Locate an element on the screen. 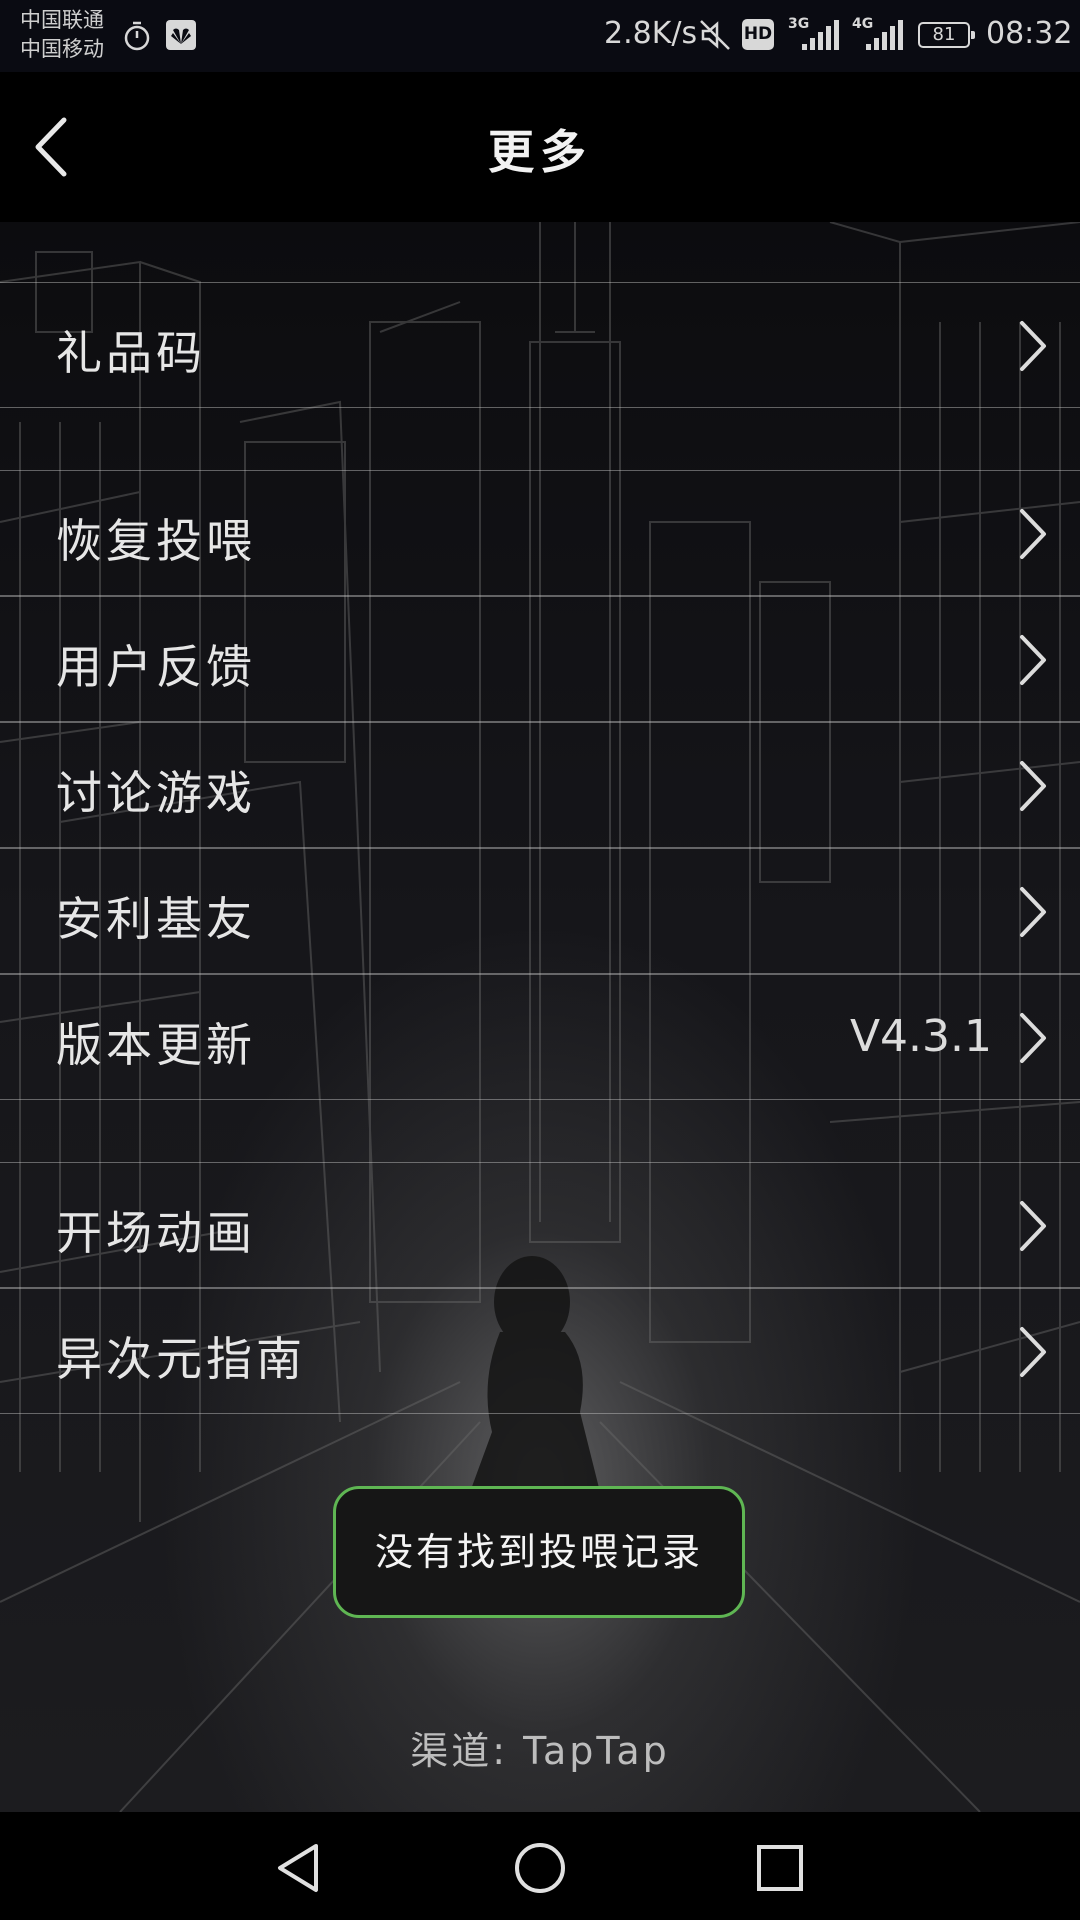 The image size is (1080, 1920). menu-item-label: 用户反馈 is located at coordinates (156, 667).